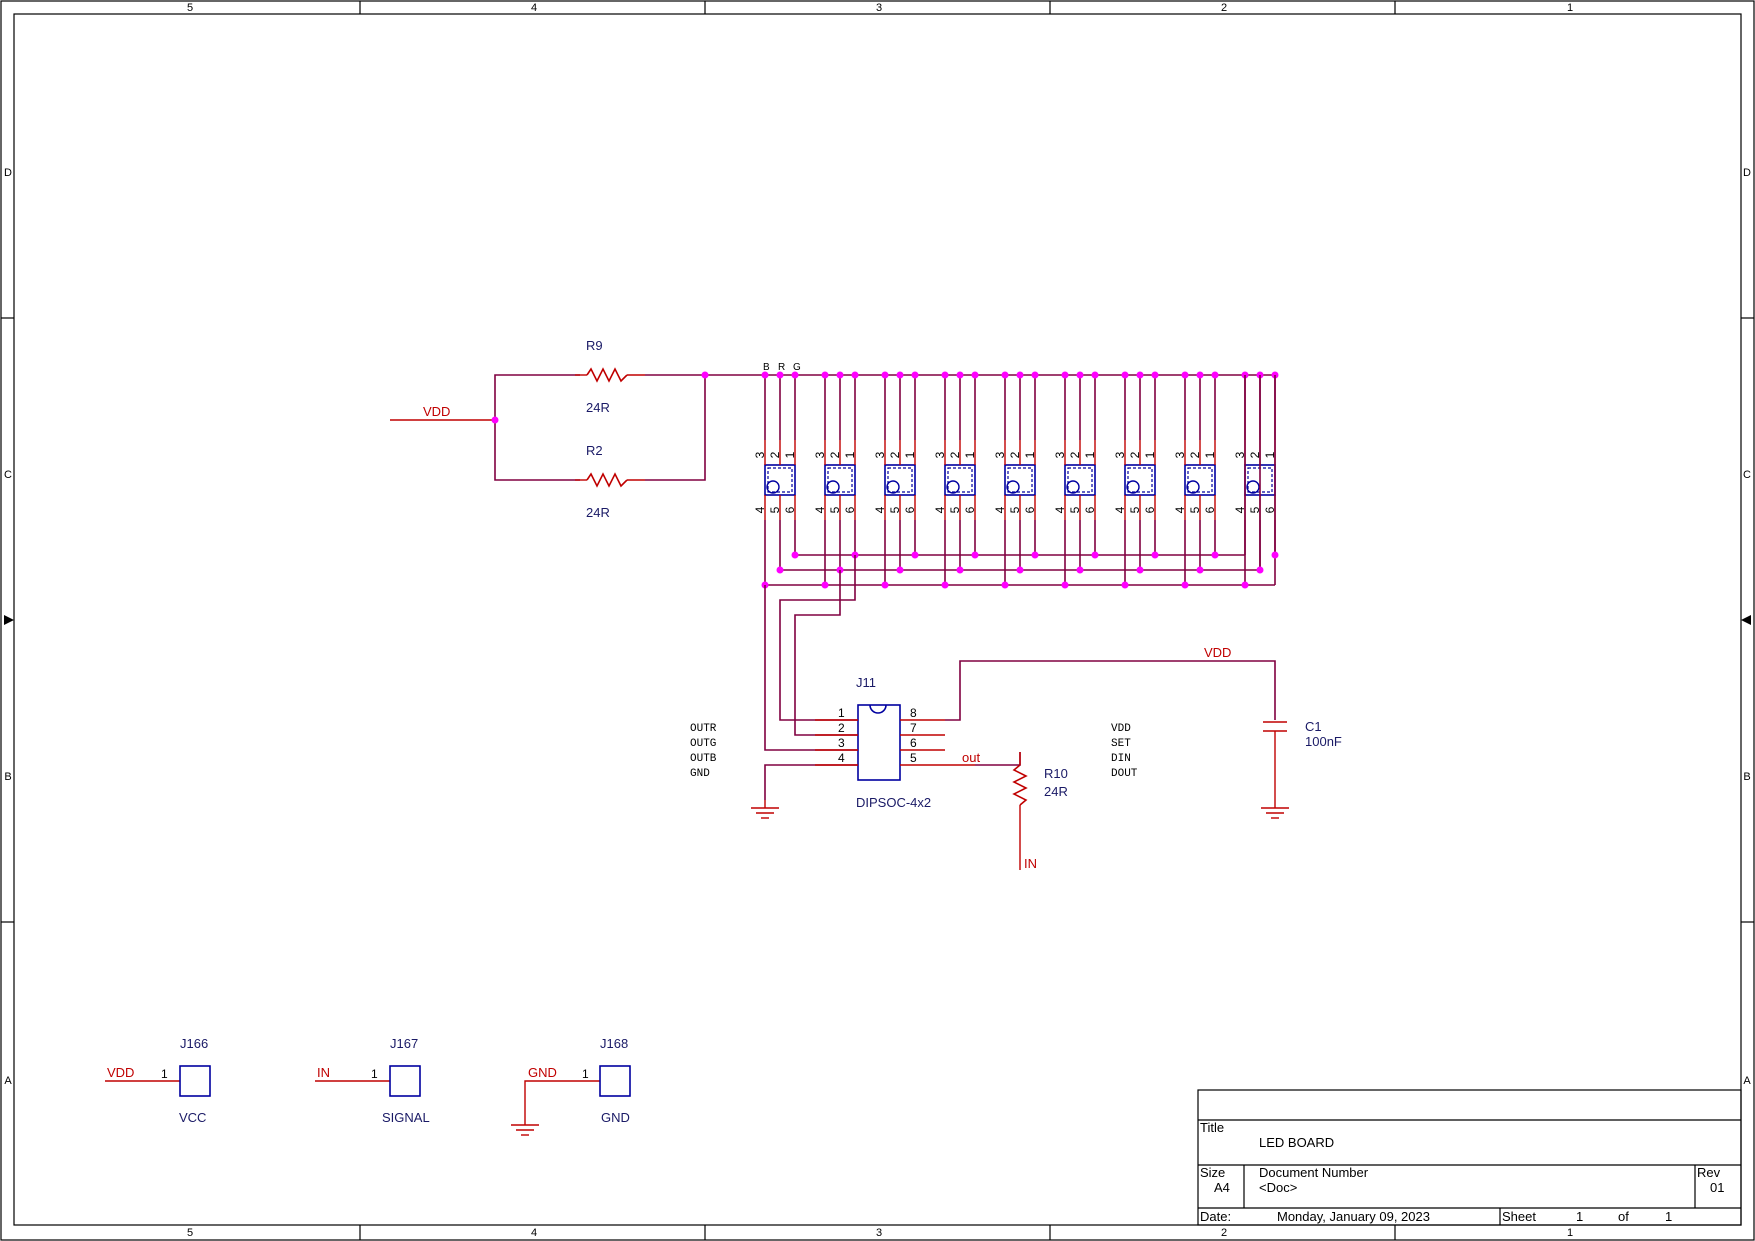 This screenshot has width=1755, height=1241. What do you see at coordinates (594, 345) in the screenshot?
I see `ref-r9: R9` at bounding box center [594, 345].